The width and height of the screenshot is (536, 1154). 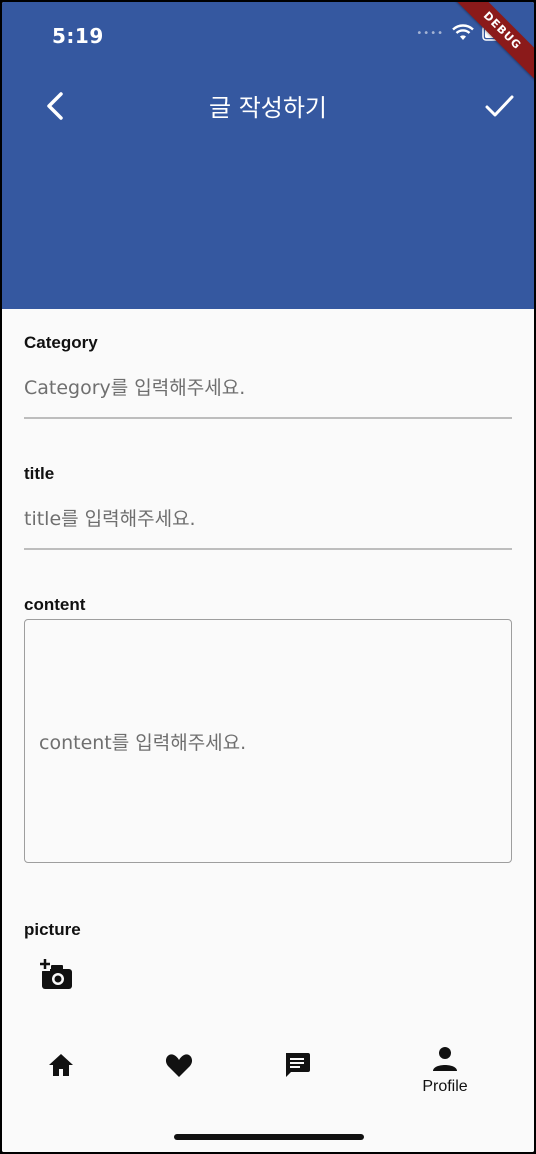 I want to click on content-label: content, so click(x=55, y=604).